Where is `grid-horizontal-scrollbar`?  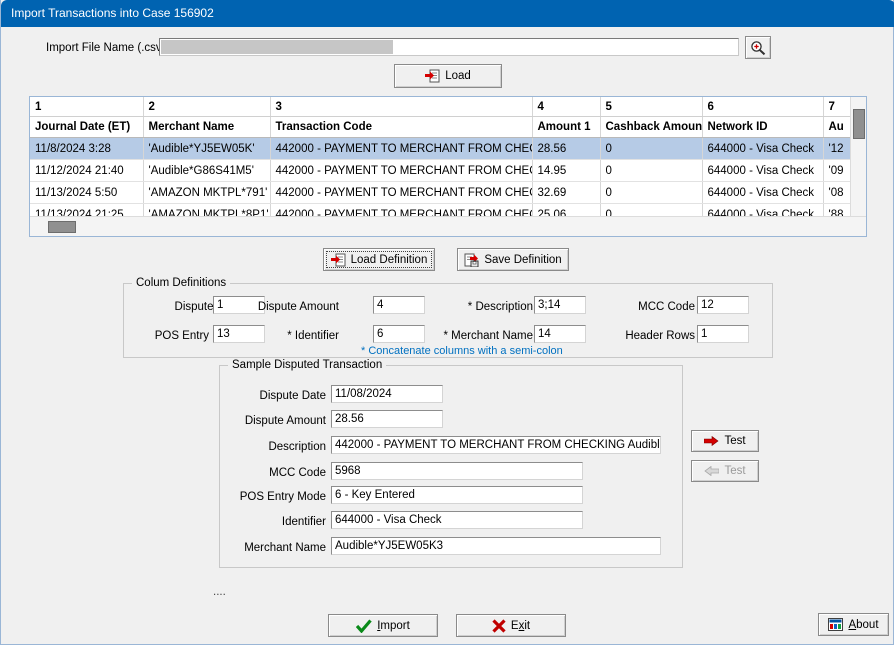
grid-horizontal-scrollbar is located at coordinates (448, 226).